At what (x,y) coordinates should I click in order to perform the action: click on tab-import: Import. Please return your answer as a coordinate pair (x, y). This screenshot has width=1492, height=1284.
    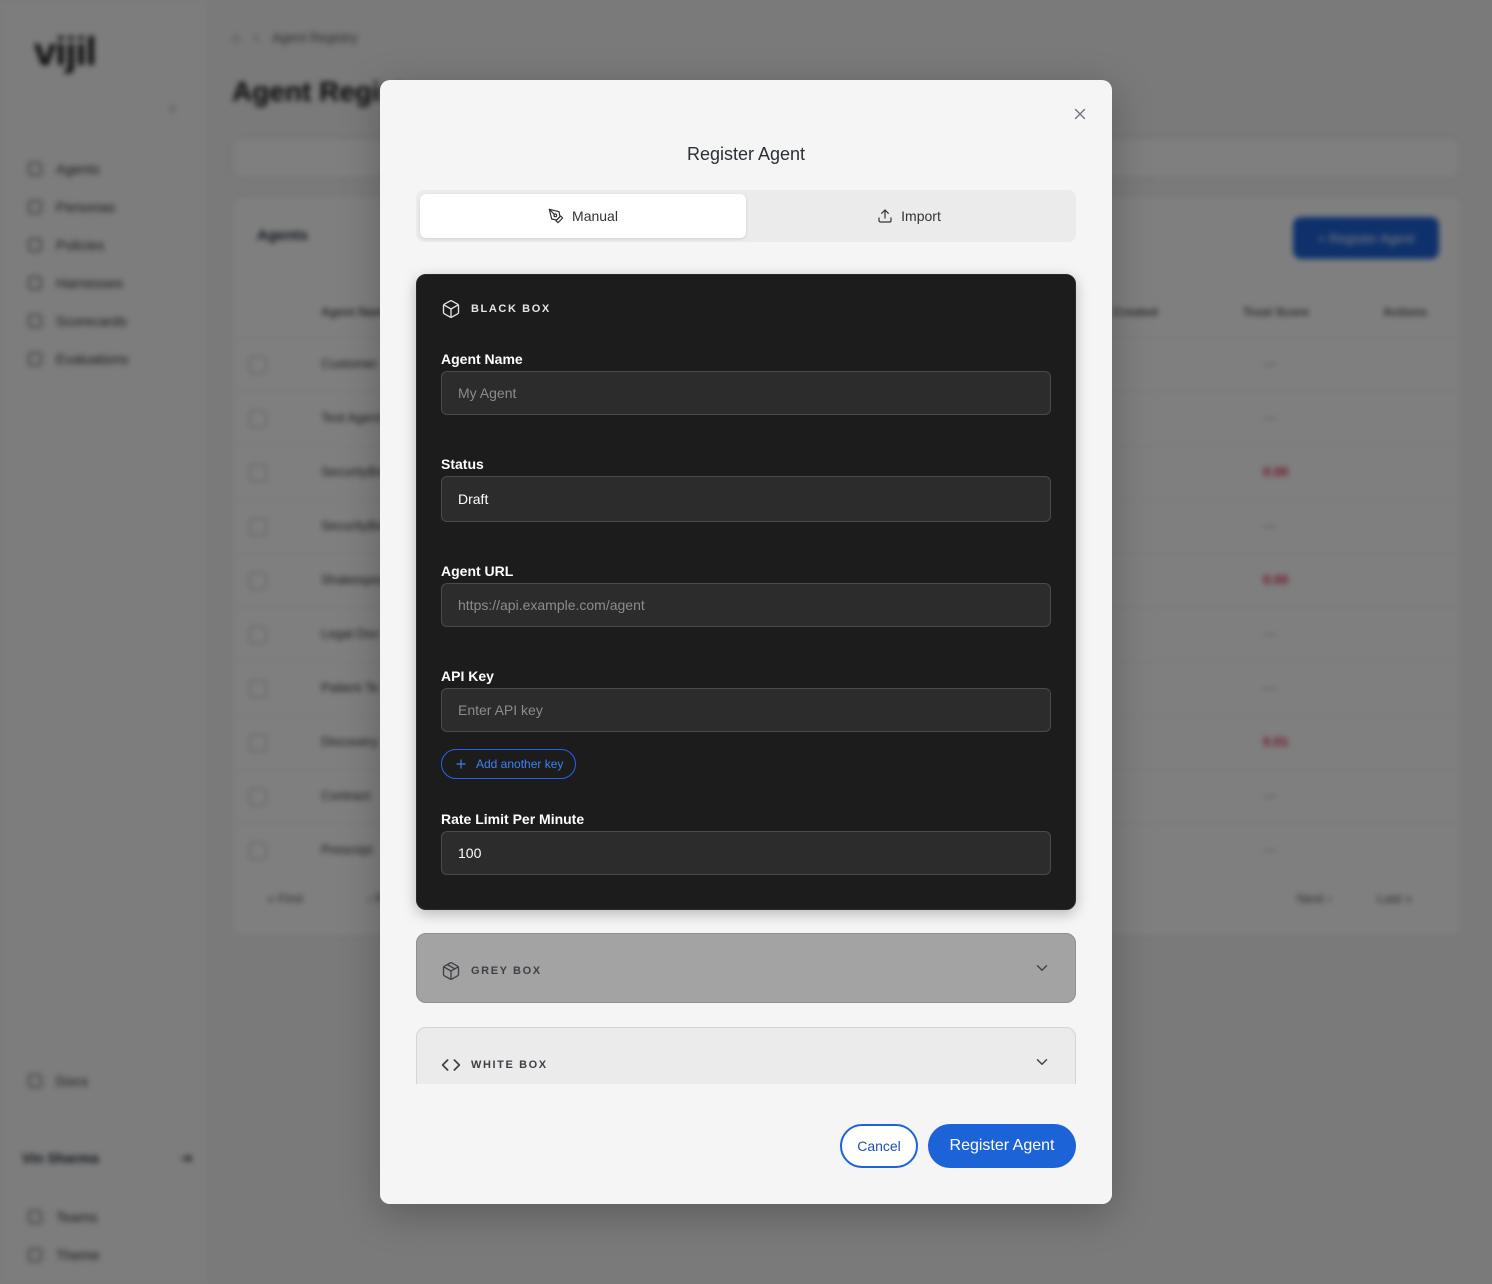
    Looking at the image, I should click on (909, 216).